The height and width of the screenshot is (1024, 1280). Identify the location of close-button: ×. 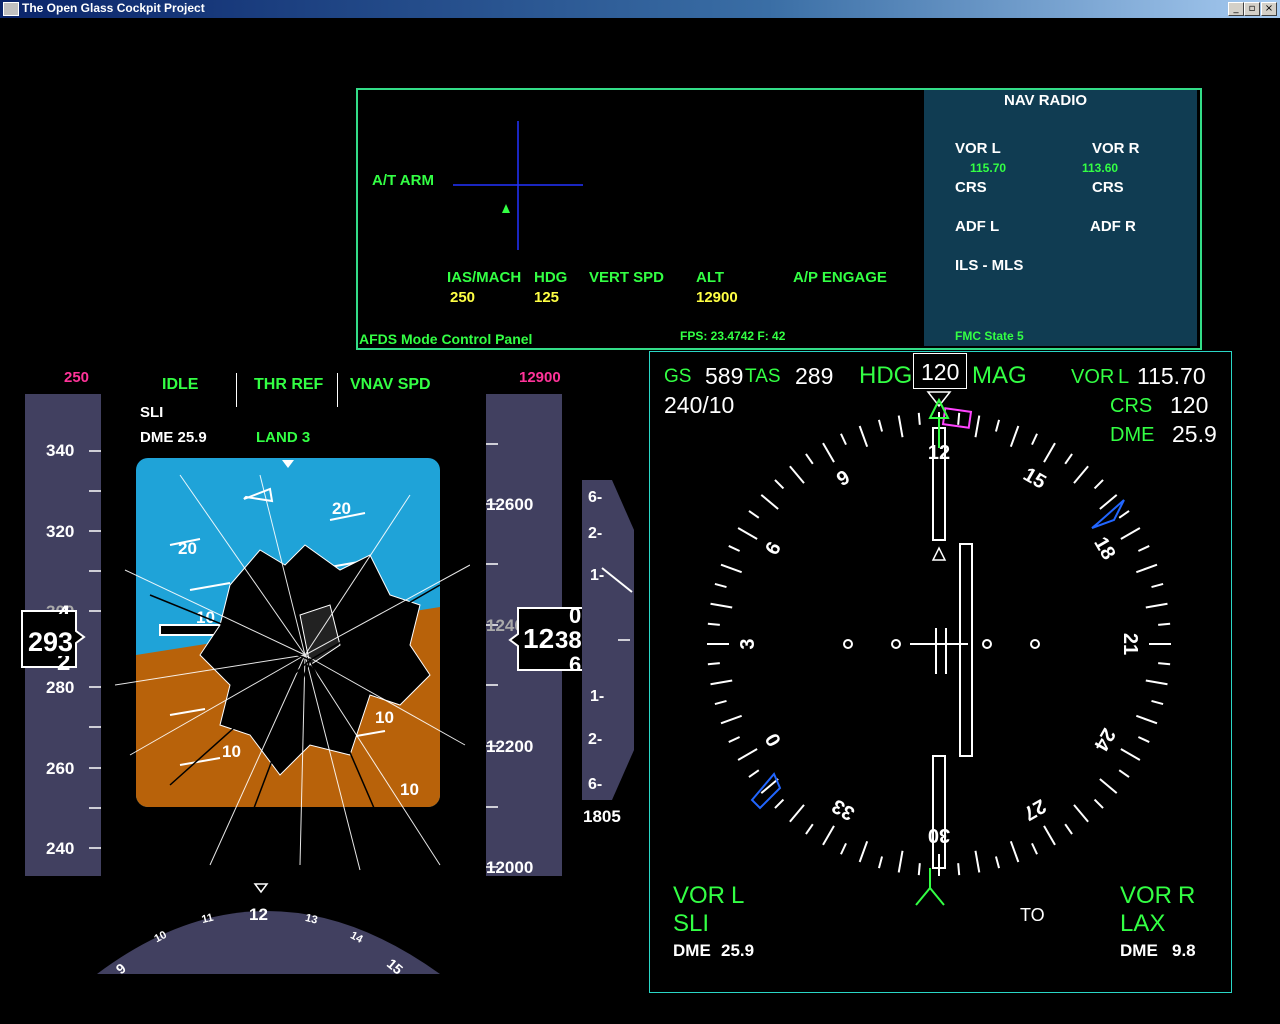
(1269, 9).